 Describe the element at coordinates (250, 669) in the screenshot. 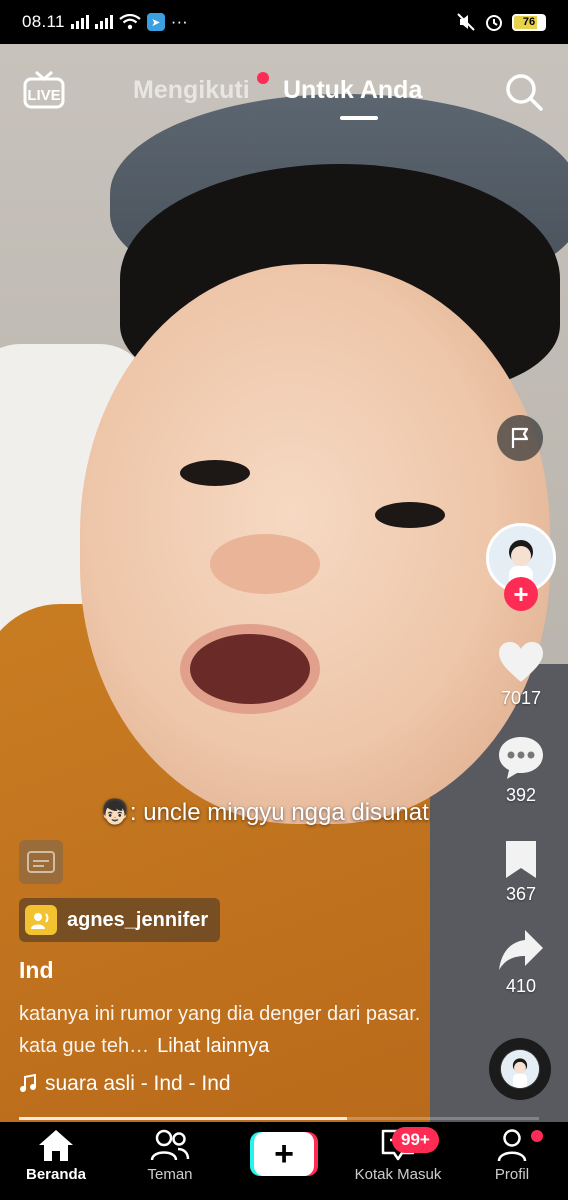

I see `video-mouth` at that location.